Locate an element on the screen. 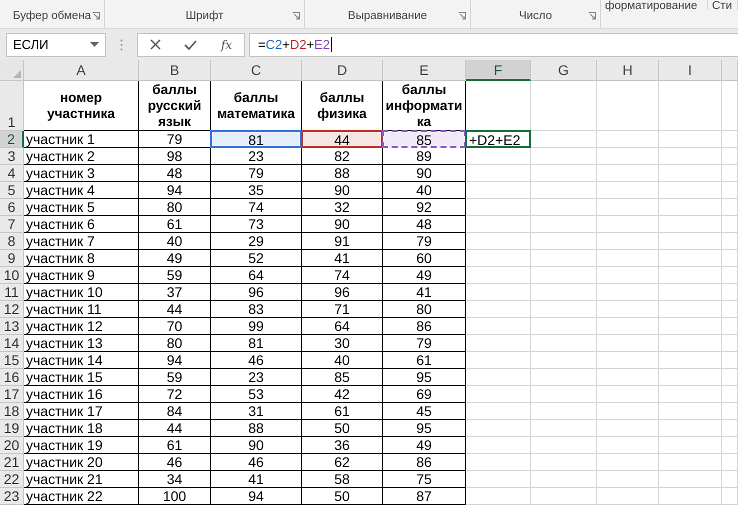 The height and width of the screenshot is (508, 738). row-header: 9 is located at coordinates (12, 258).